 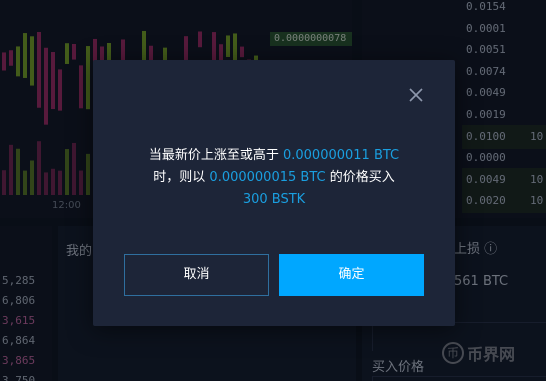 What do you see at coordinates (481, 281) in the screenshot?
I see `stop-loss-value: 561 BTC` at bounding box center [481, 281].